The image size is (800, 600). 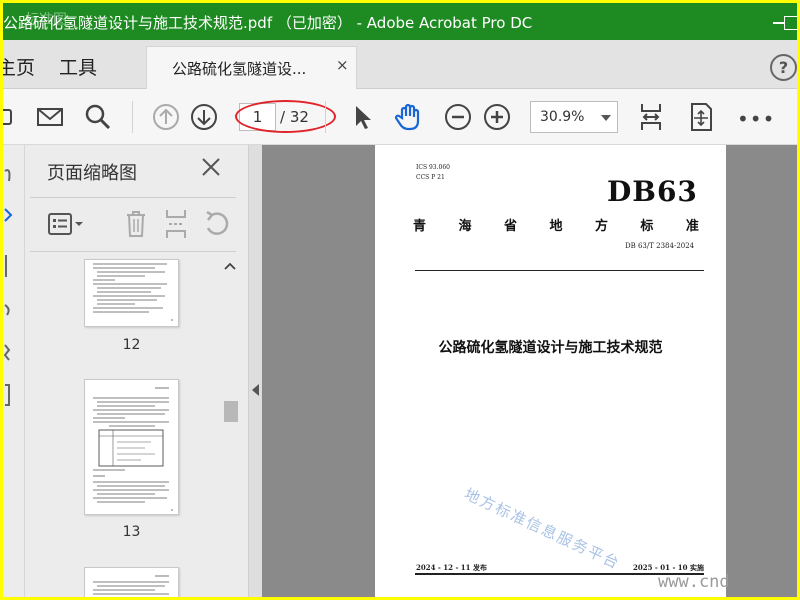 What do you see at coordinates (601, 226) in the screenshot?
I see `standard-type-char: 方` at bounding box center [601, 226].